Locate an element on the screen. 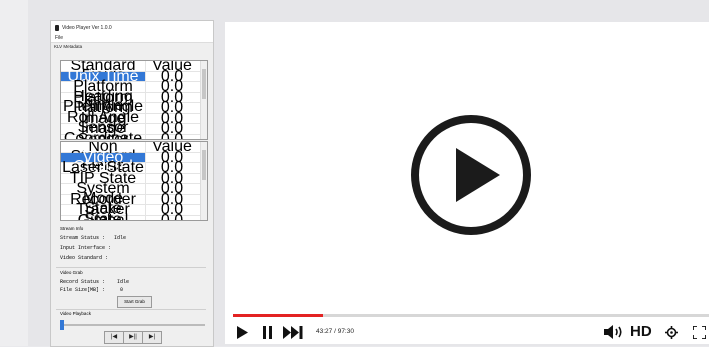  menu-bar: File is located at coordinates (132, 38).